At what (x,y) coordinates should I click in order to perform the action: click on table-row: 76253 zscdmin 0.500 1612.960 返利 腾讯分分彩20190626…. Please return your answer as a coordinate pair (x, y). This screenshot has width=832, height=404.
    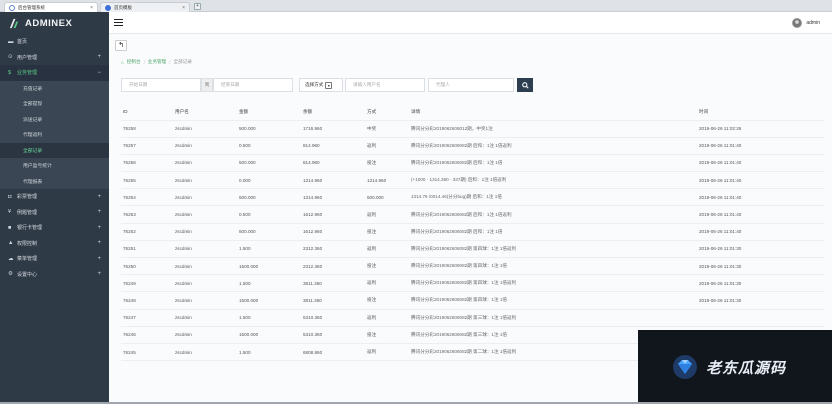
    Looking at the image, I should click on (472, 214).